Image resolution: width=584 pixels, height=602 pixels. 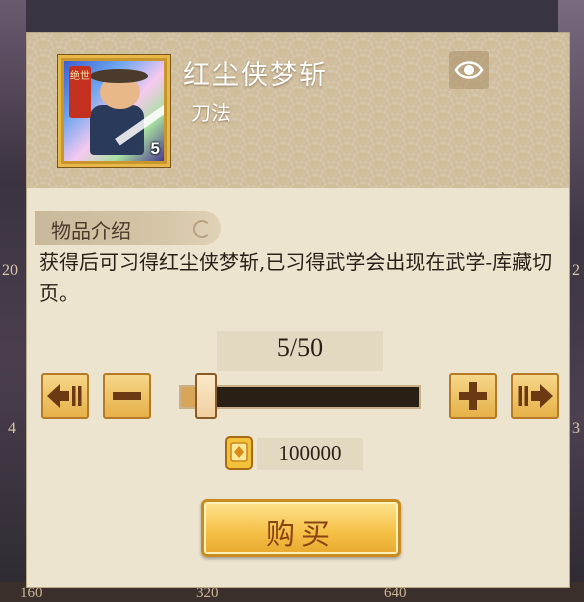 I want to click on section-tab-item-intro: 物品介绍, so click(x=128, y=228).